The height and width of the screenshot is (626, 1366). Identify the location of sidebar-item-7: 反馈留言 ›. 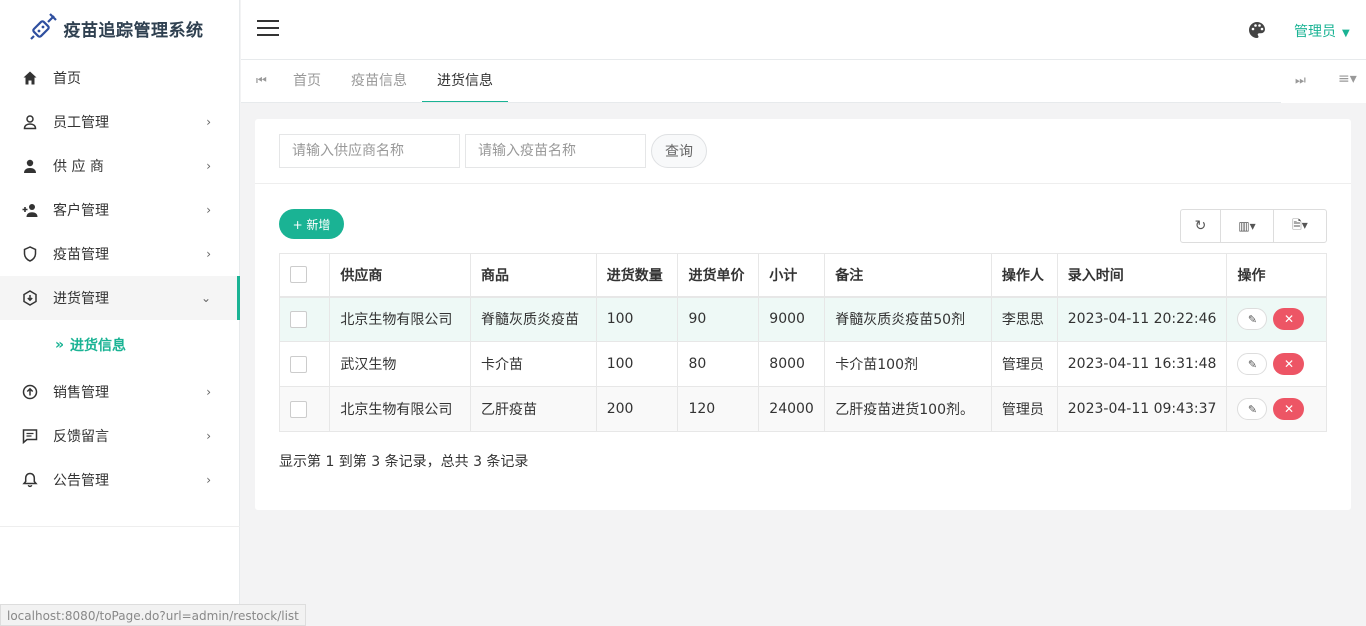
(119, 436).